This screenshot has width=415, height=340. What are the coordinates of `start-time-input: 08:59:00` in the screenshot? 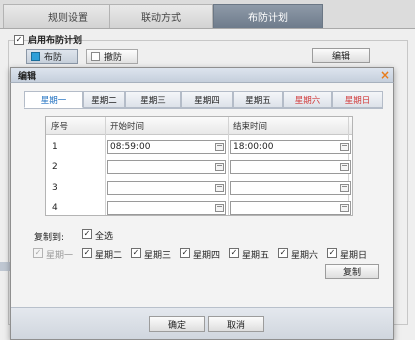 It's located at (166, 147).